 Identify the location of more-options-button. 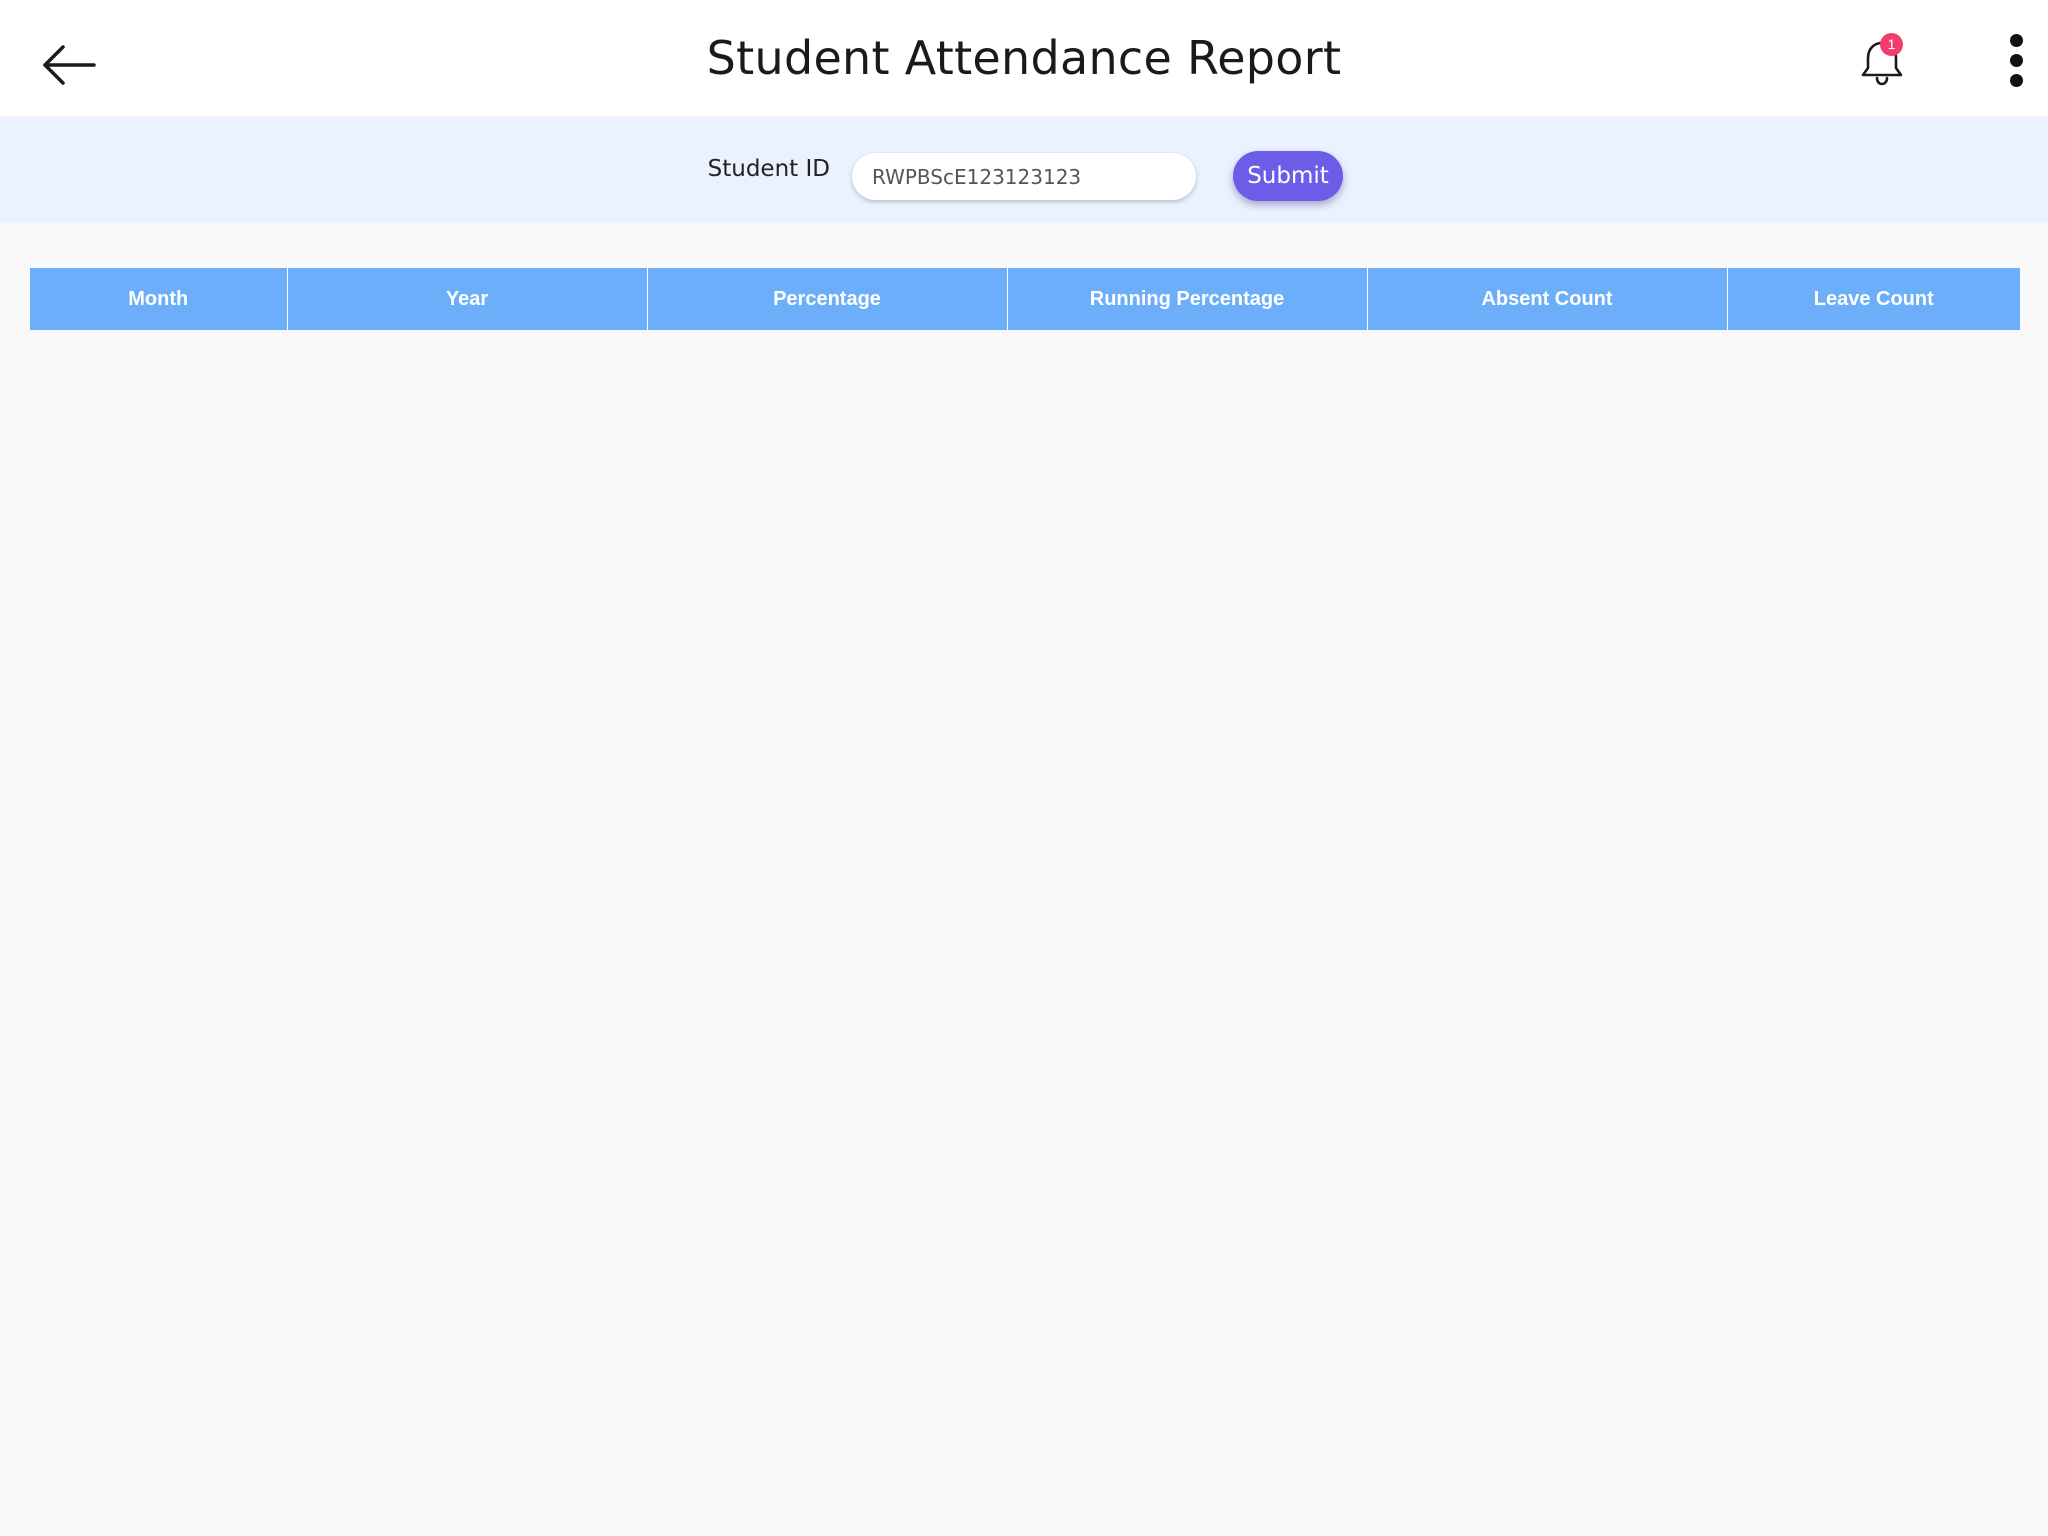
(2017, 61).